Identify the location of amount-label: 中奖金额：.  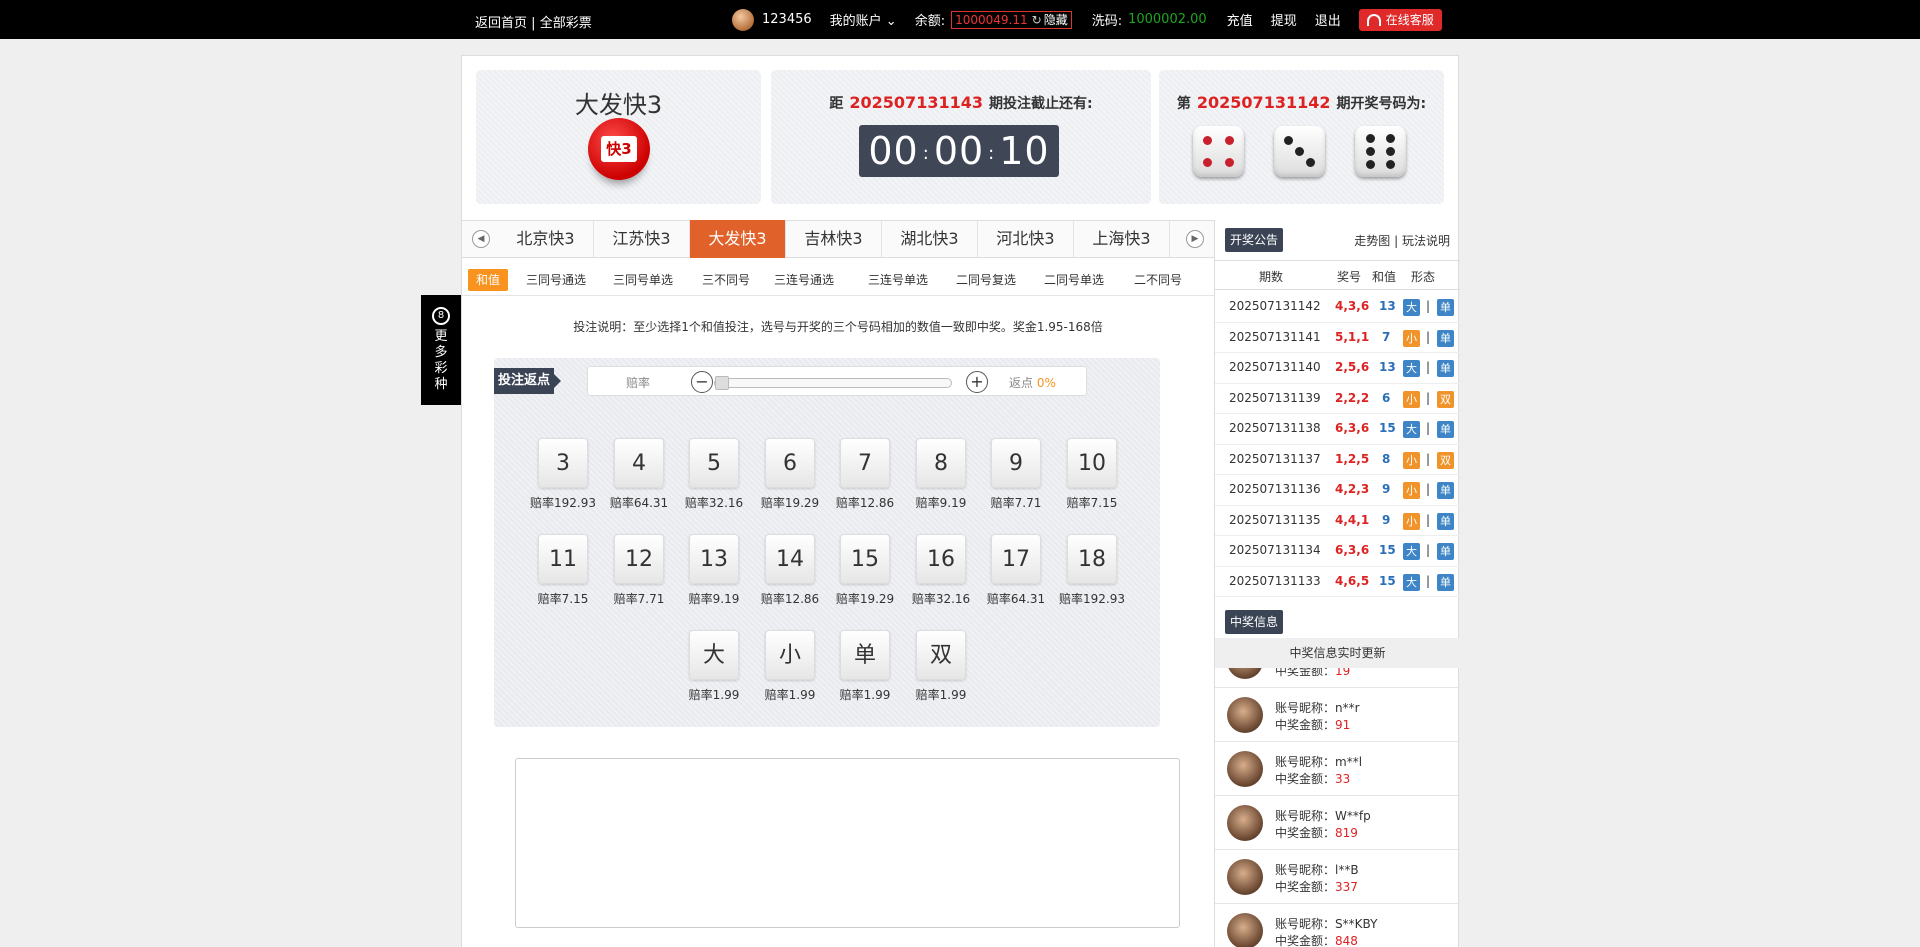
(1305, 725).